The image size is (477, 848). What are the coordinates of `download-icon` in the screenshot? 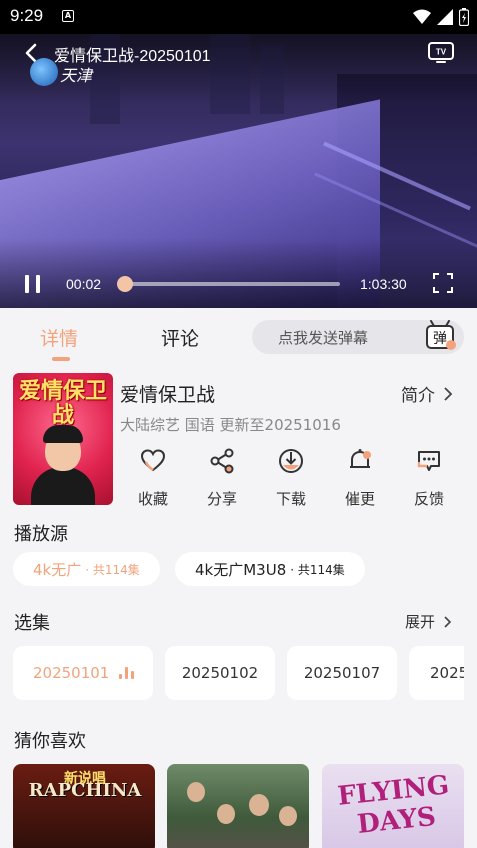 It's located at (291, 461).